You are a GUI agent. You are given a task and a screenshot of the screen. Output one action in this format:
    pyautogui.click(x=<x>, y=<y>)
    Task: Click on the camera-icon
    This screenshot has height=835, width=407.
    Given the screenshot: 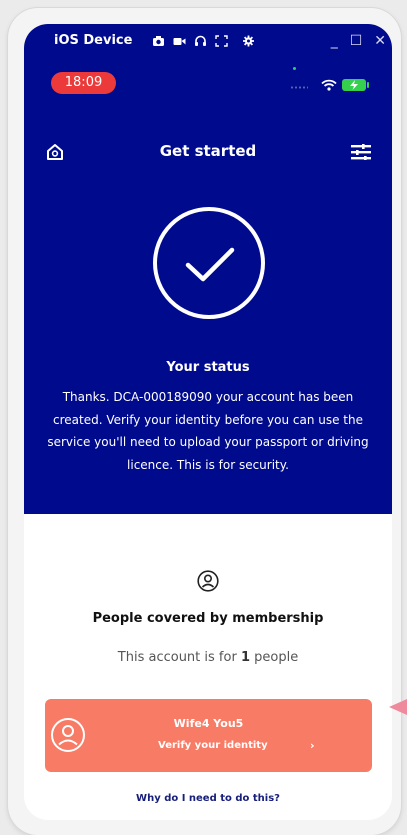 What is the action you would take?
    pyautogui.click(x=158, y=41)
    